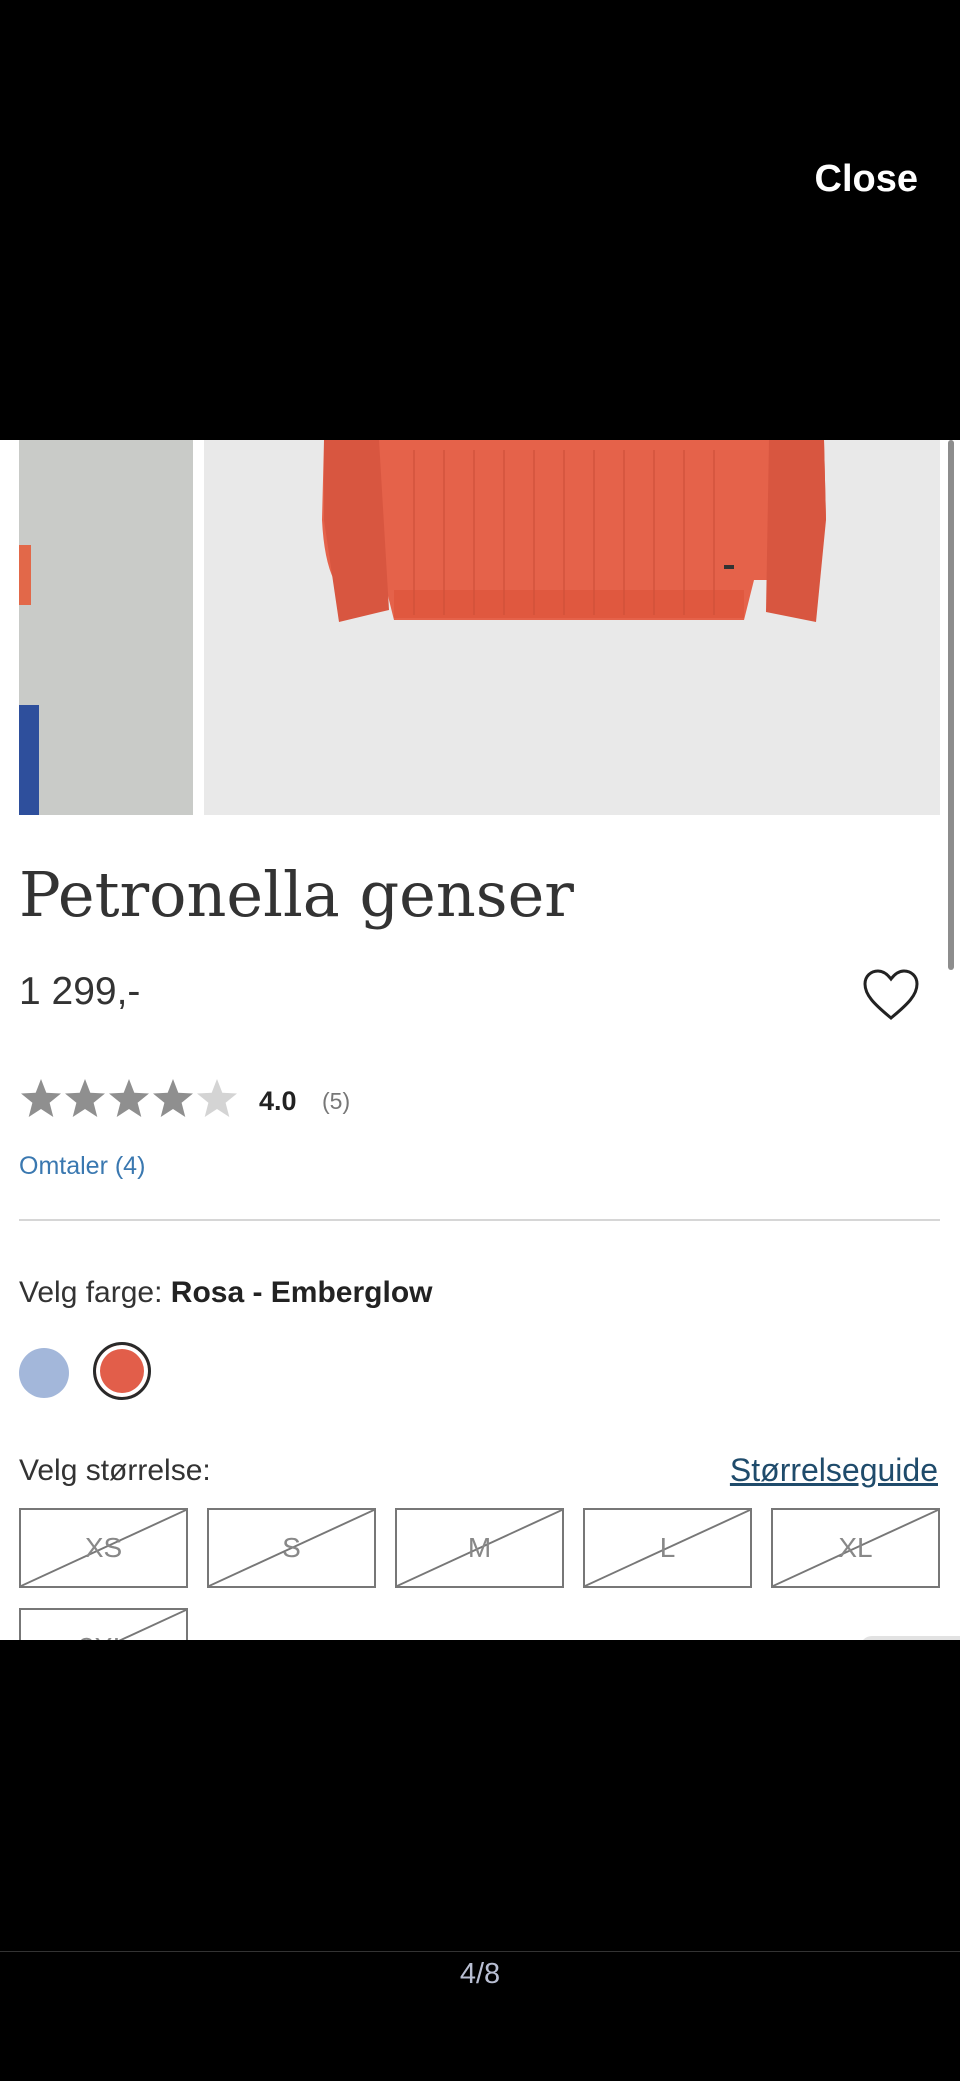  Describe the element at coordinates (115, 1470) in the screenshot. I see `size-label: Velg størrelse:` at that location.